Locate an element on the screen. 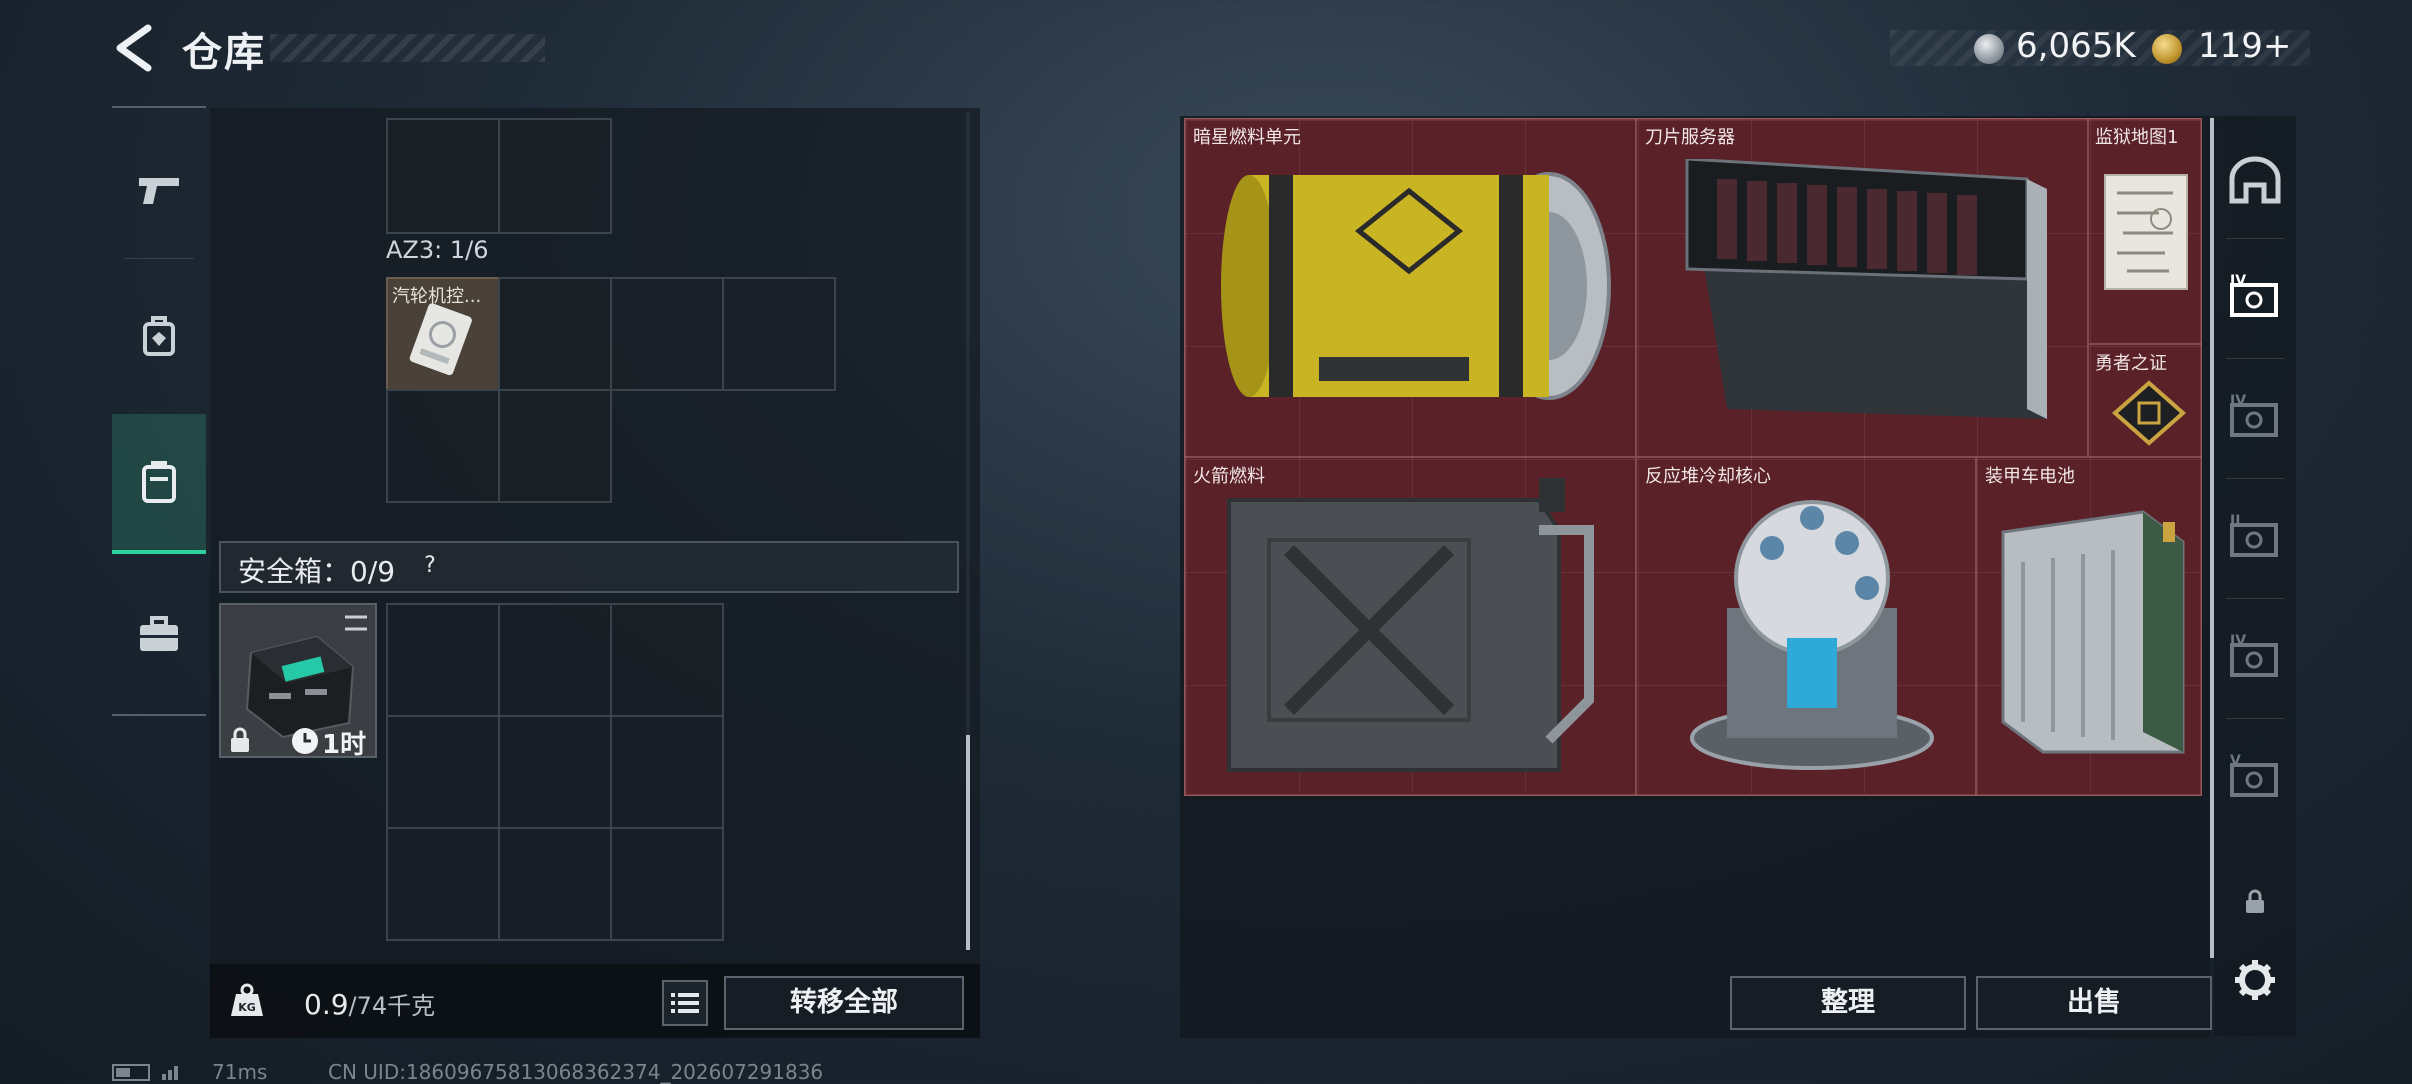  gold-coin-icon is located at coordinates (2167, 49).